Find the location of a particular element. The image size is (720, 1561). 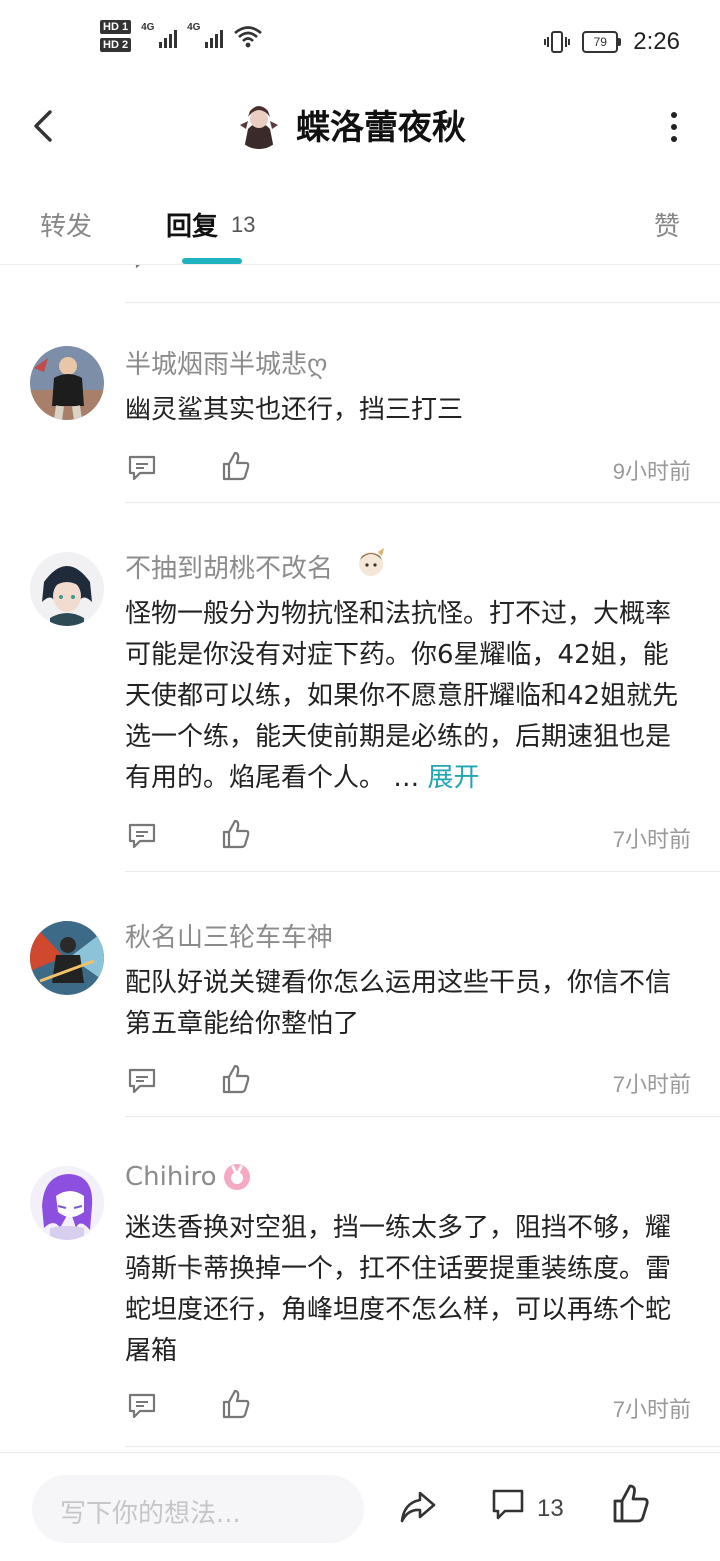

expand-link: 展开 is located at coordinates (454, 778).